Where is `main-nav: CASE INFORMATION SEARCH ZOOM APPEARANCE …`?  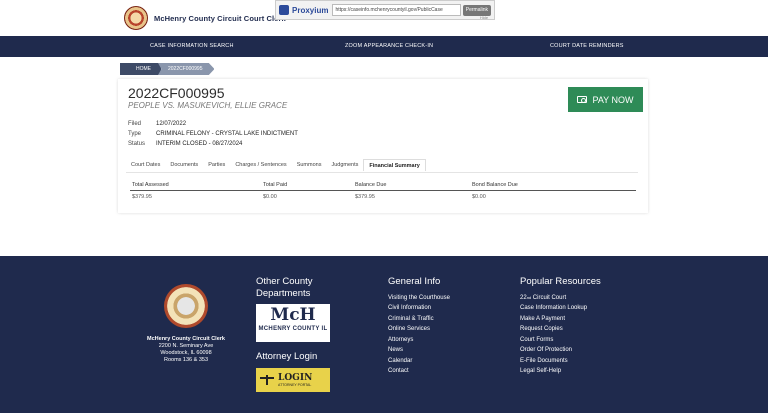 main-nav: CASE INFORMATION SEARCH ZOOM APPEARANCE … is located at coordinates (384, 46).